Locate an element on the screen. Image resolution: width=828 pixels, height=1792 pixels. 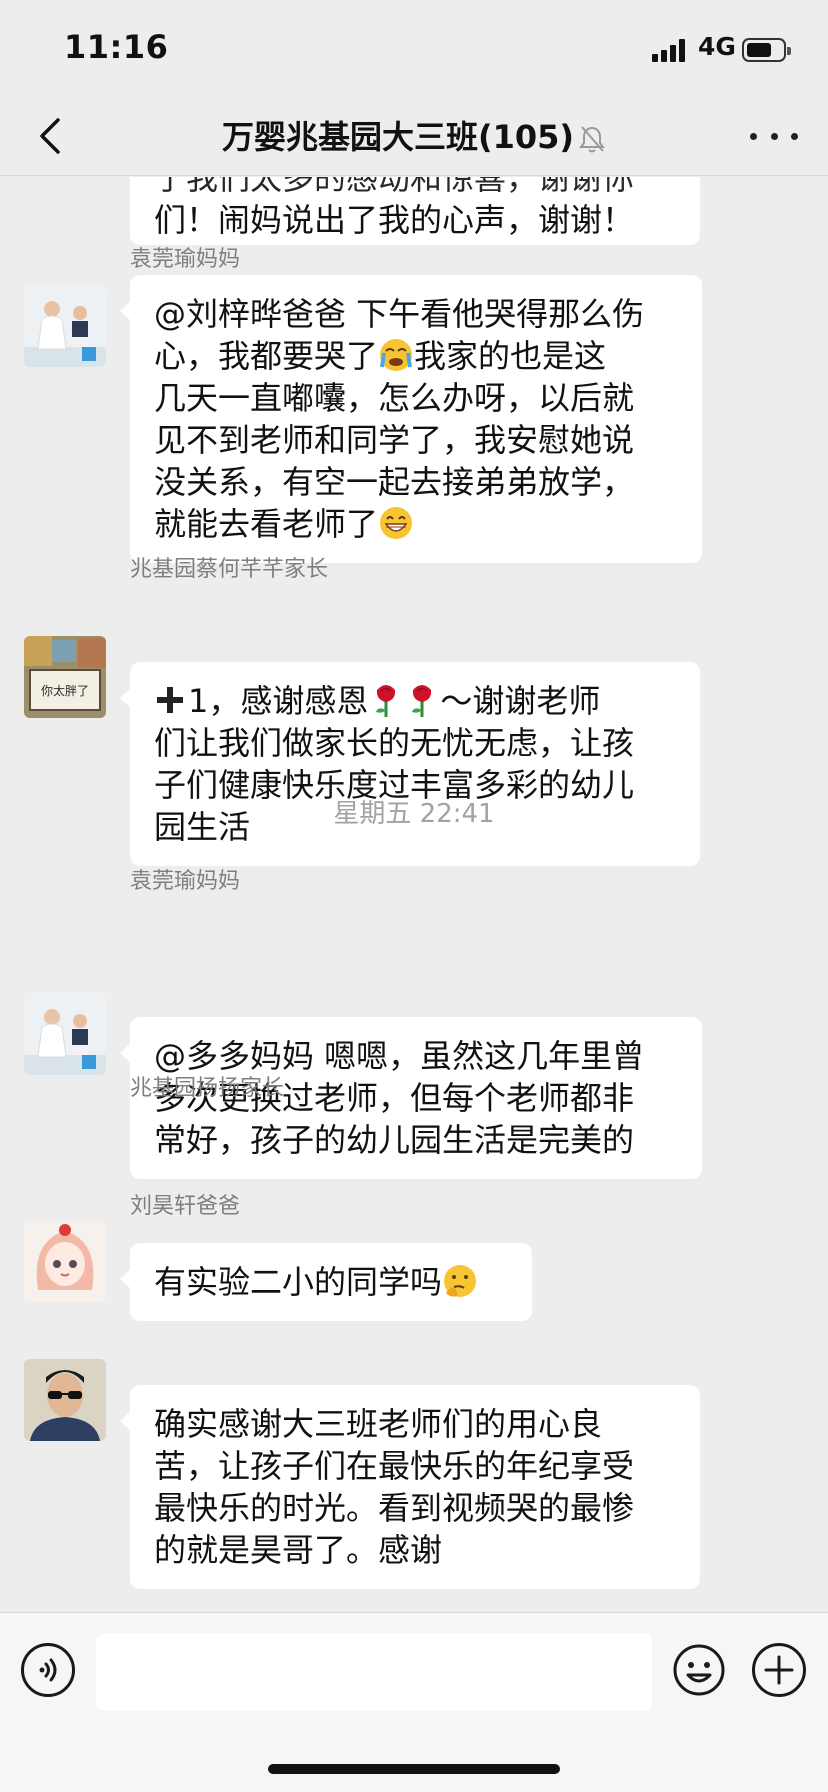
message-line-with-emoji: 心，我都要哭了 我家的也是这 is located at coordinates (416, 356).